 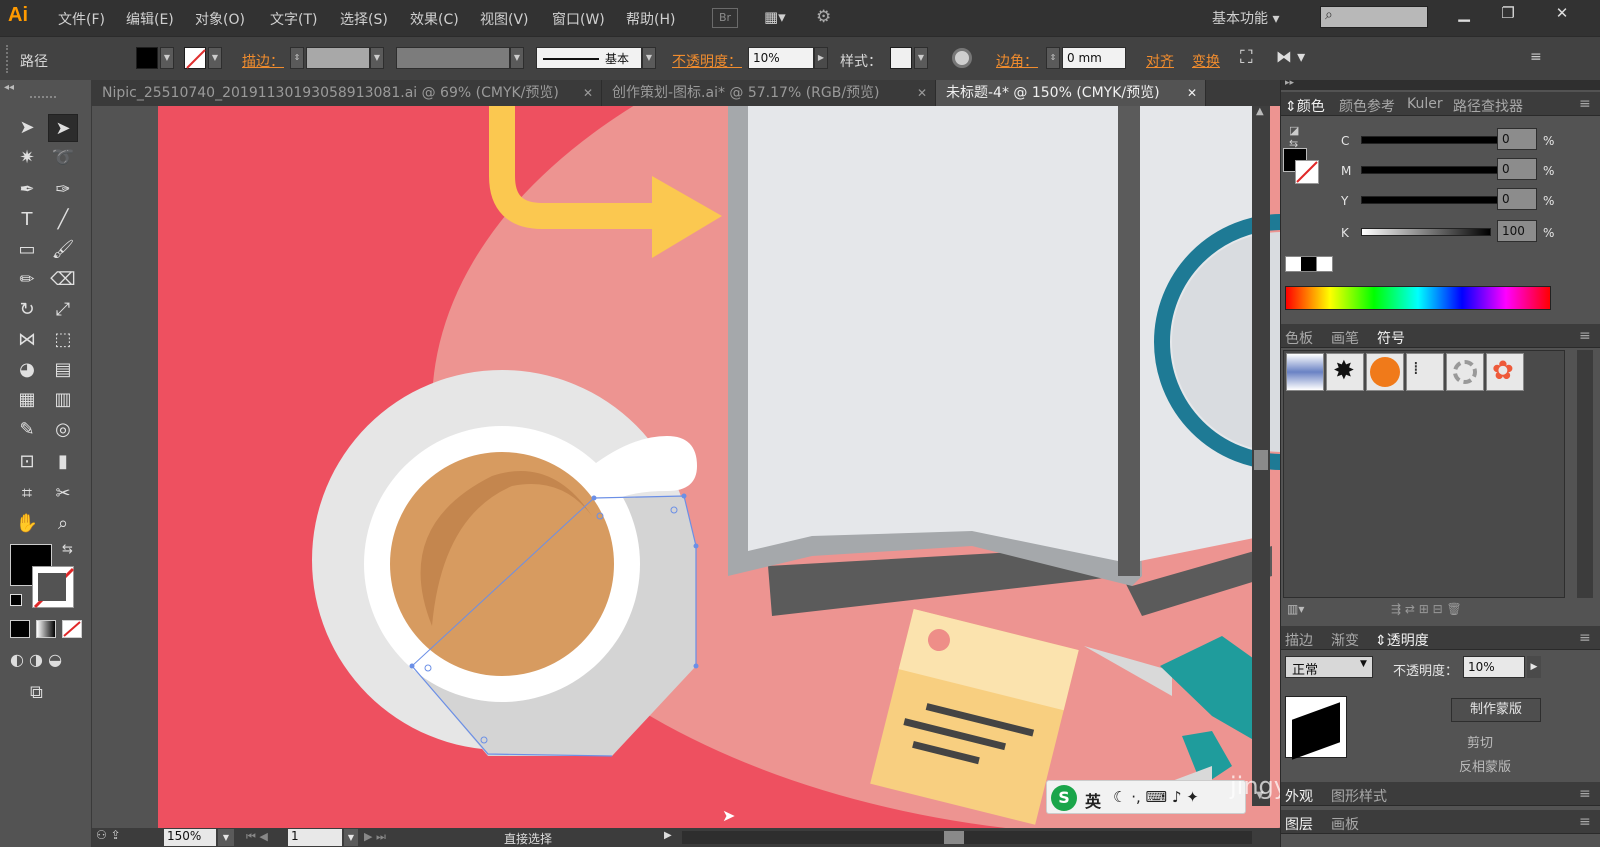 What do you see at coordinates (1517, 231) in the screenshot?
I see `k-value: 100` at bounding box center [1517, 231].